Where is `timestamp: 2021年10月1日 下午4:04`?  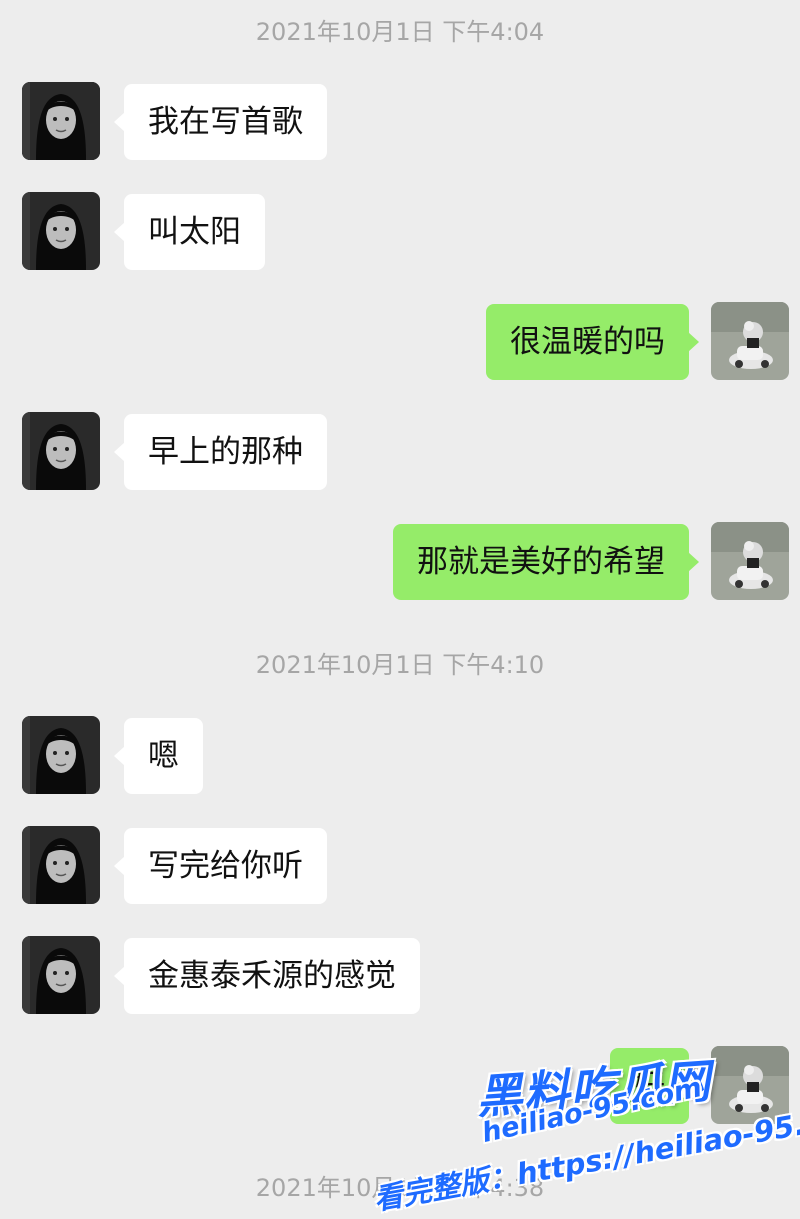 timestamp: 2021年10月1日 下午4:04 is located at coordinates (400, 32).